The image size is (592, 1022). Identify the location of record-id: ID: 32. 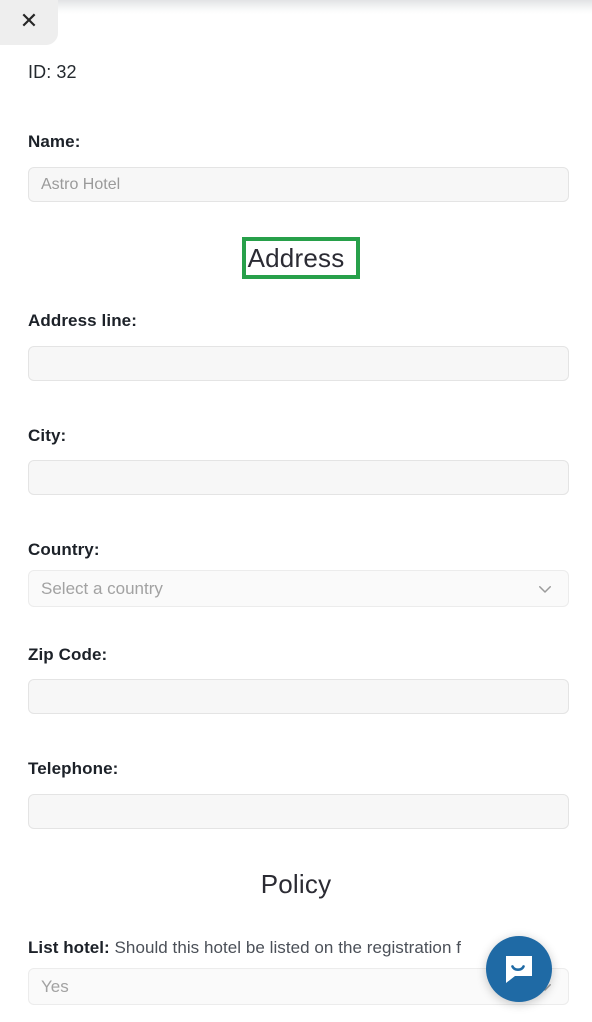
(52, 72).